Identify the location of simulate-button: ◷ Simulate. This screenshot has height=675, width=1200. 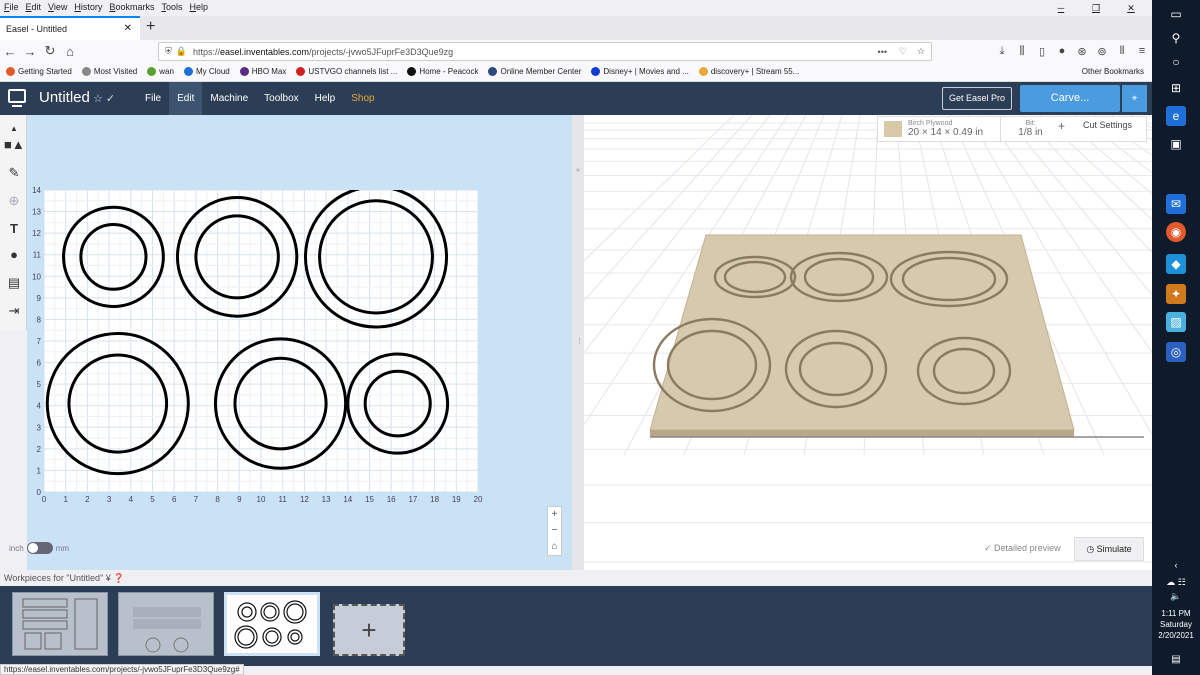
(1109, 549).